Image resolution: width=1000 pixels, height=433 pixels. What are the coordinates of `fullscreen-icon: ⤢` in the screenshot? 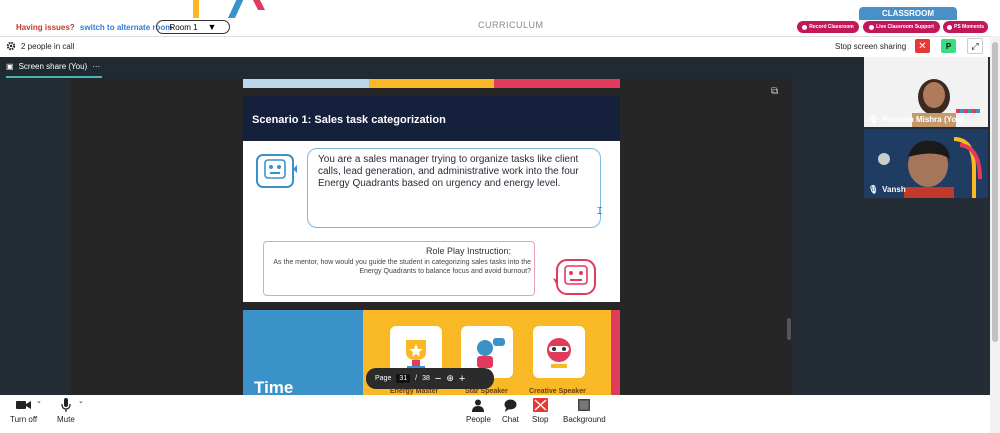 It's located at (975, 46).